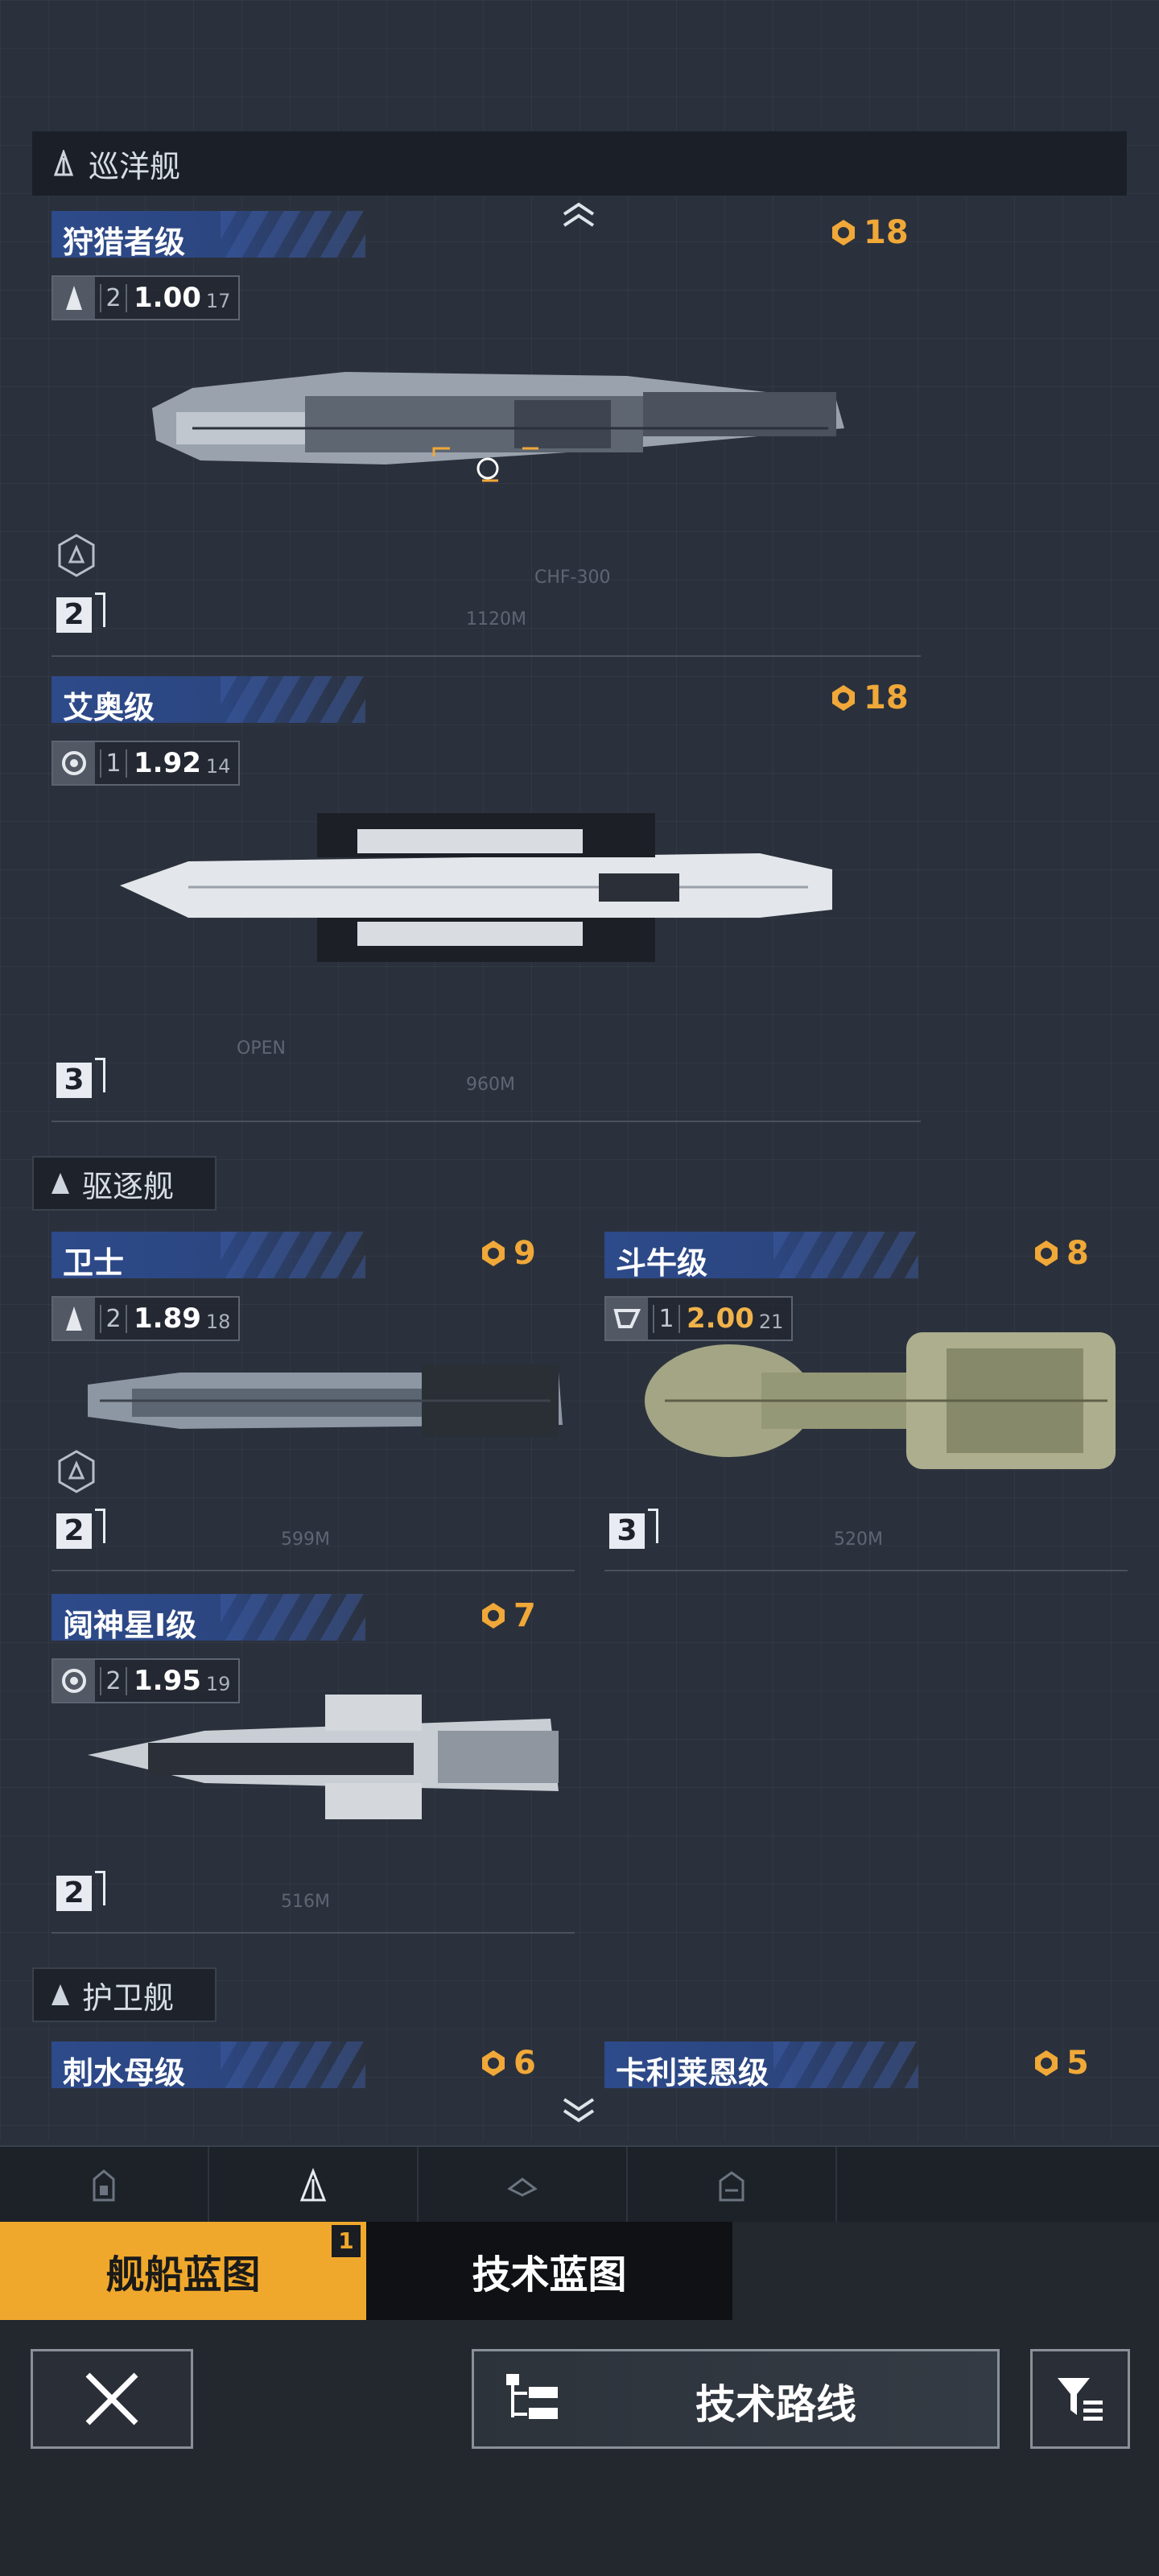  Describe the element at coordinates (94, 1263) in the screenshot. I see `ship-name: 卫士` at that location.